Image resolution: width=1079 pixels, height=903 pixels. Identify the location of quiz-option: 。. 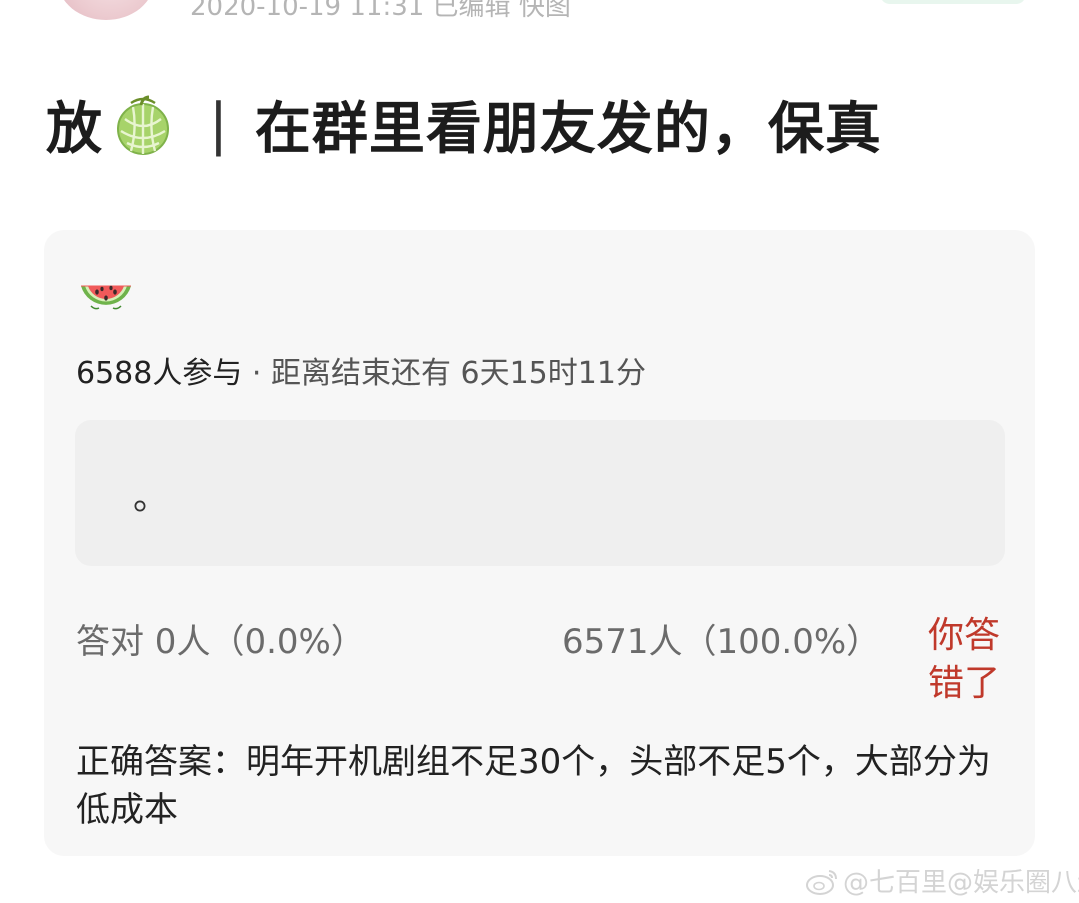
(540, 493).